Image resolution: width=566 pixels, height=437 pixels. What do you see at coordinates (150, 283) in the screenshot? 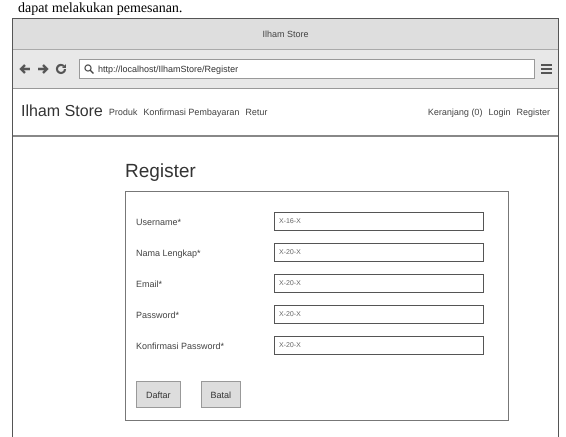
I see `field-label: Email*` at bounding box center [150, 283].